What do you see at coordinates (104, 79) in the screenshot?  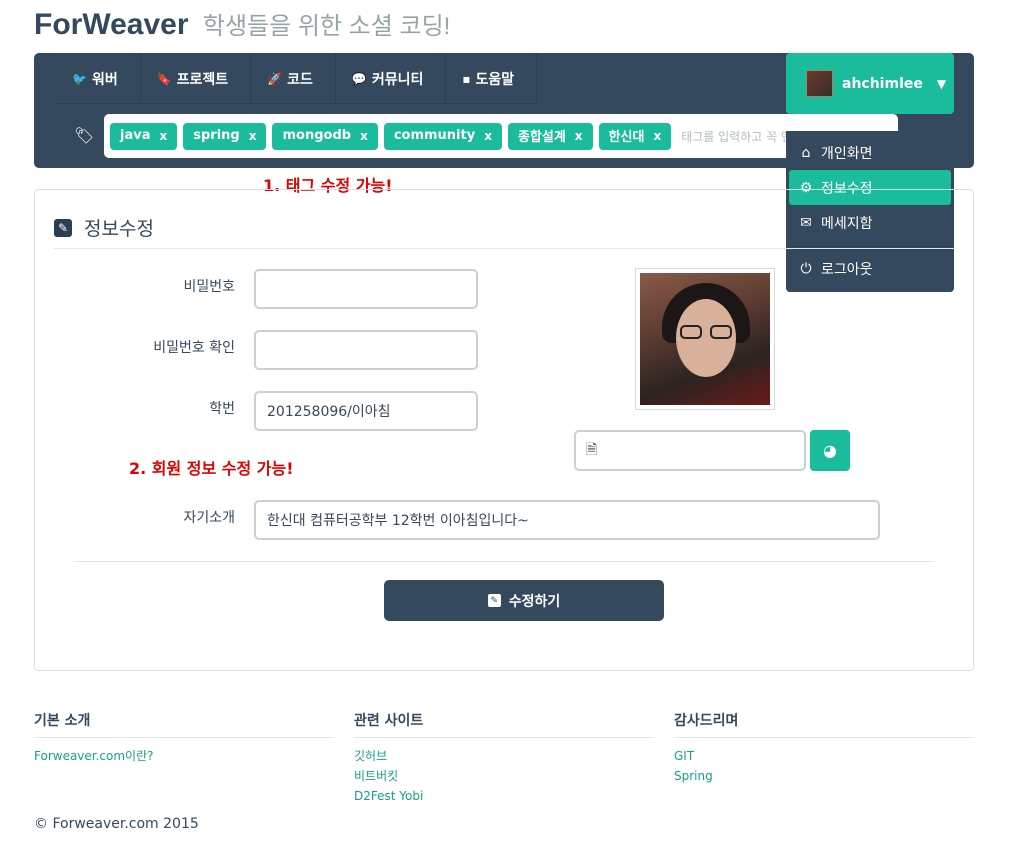 I see `nav-item-label: 워버` at bounding box center [104, 79].